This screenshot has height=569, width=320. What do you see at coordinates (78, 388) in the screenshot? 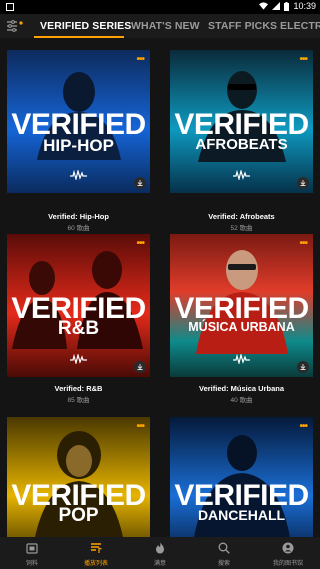
I see `playlist-title: Verified: R&B` at bounding box center [78, 388].